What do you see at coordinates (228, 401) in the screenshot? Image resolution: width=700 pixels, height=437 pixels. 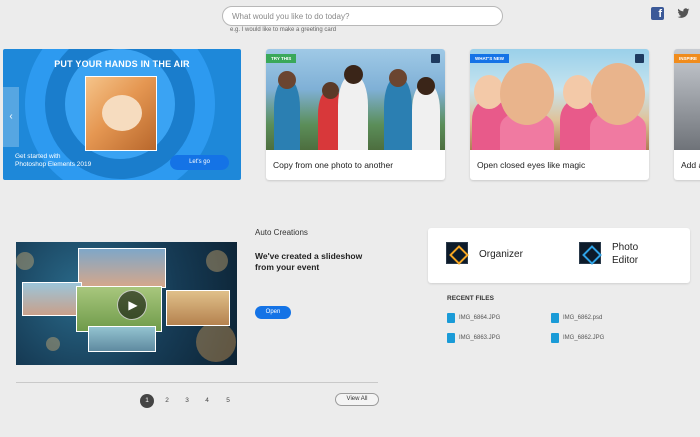 I see `page-5-button: 5` at bounding box center [228, 401].